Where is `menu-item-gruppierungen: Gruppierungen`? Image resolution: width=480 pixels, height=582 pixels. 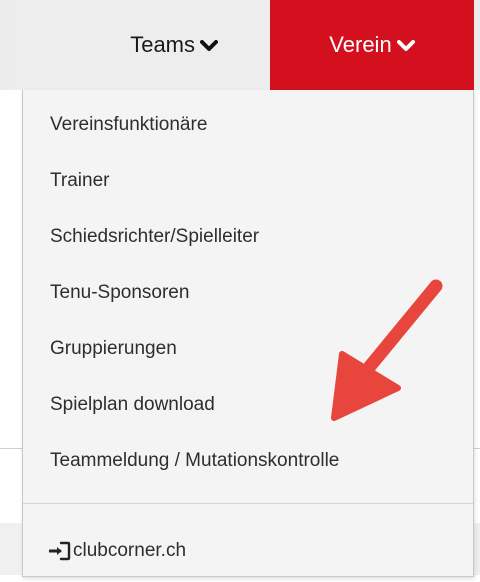
menu-item-gruppierungen: Gruppierungen is located at coordinates (113, 349).